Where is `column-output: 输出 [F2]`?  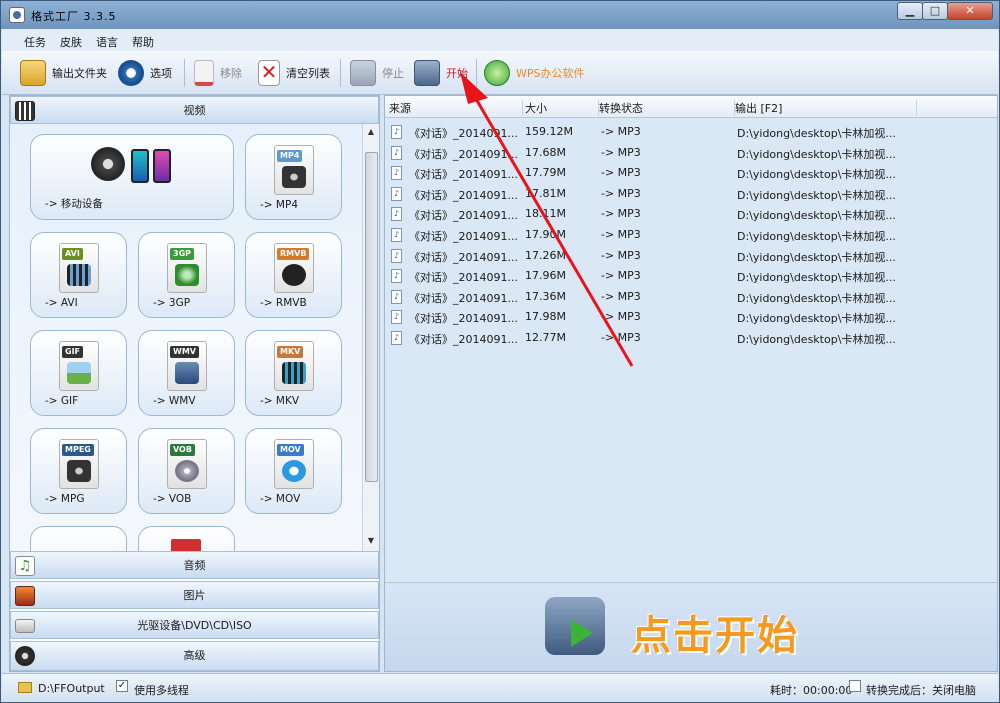 column-output: 输出 [F2] is located at coordinates (826, 108).